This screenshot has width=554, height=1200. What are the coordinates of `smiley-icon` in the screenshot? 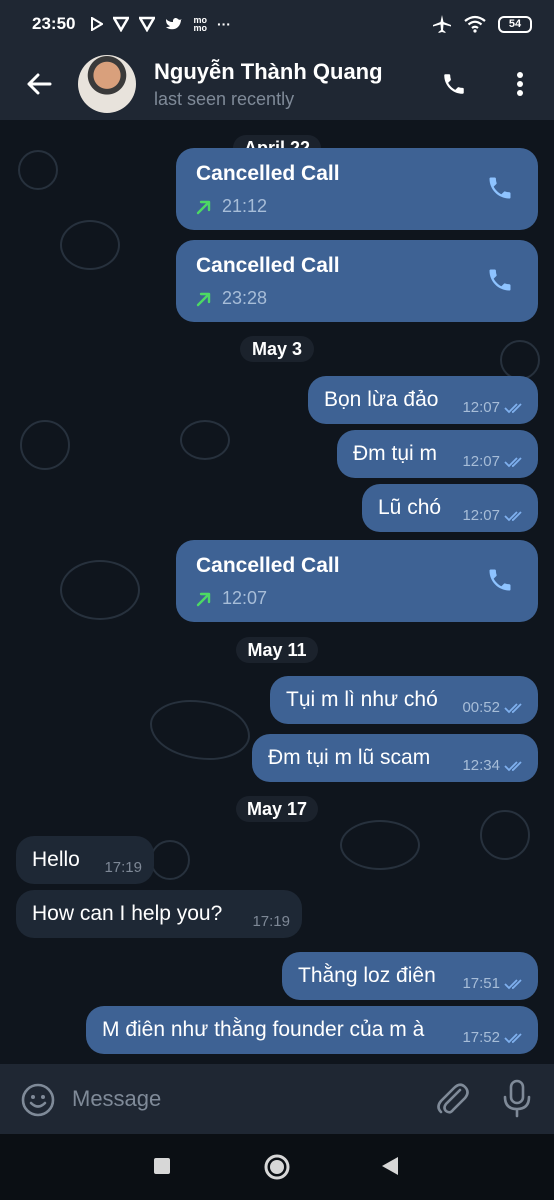 It's located at (38, 1100).